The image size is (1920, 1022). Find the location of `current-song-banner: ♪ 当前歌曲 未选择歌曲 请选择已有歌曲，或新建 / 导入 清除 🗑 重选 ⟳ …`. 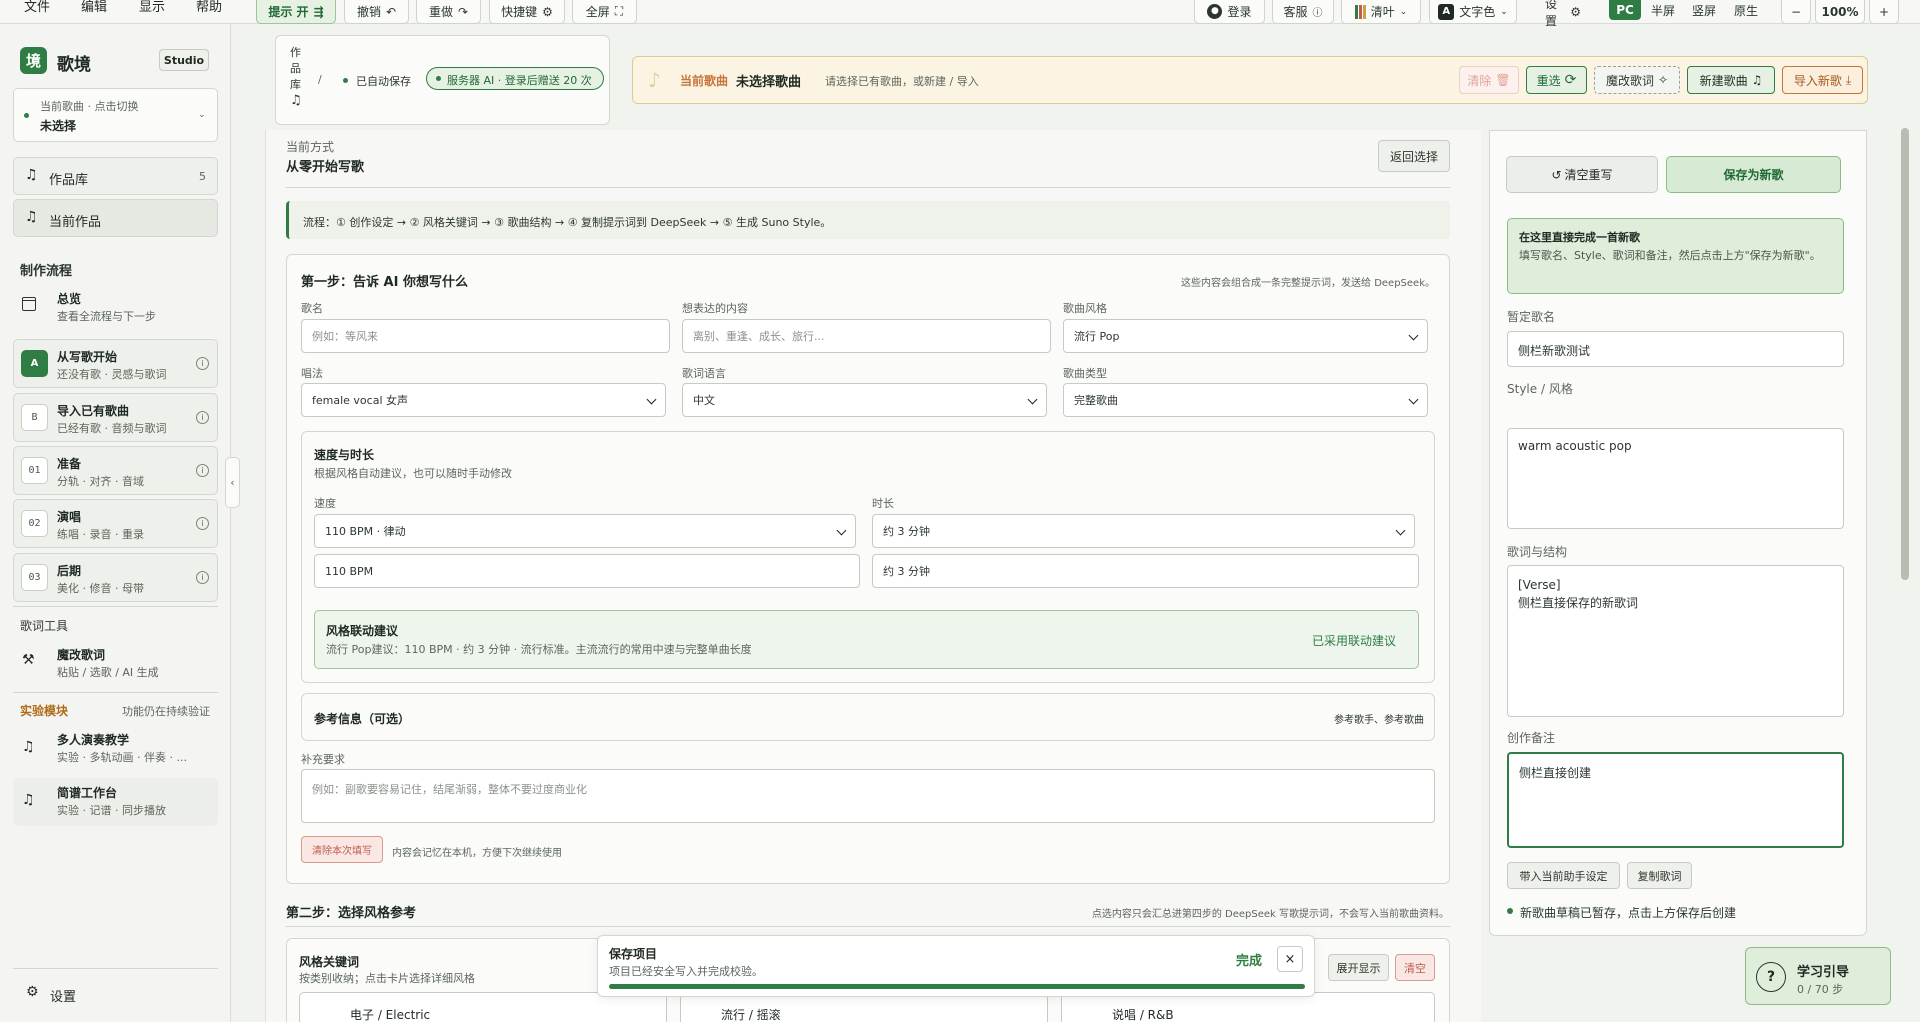

current-song-banner: ♪ 当前歌曲 未选择歌曲 请选择已有歌曲，或新建 / 导入 清除 🗑 重选 ⟳ … is located at coordinates (1250, 80).